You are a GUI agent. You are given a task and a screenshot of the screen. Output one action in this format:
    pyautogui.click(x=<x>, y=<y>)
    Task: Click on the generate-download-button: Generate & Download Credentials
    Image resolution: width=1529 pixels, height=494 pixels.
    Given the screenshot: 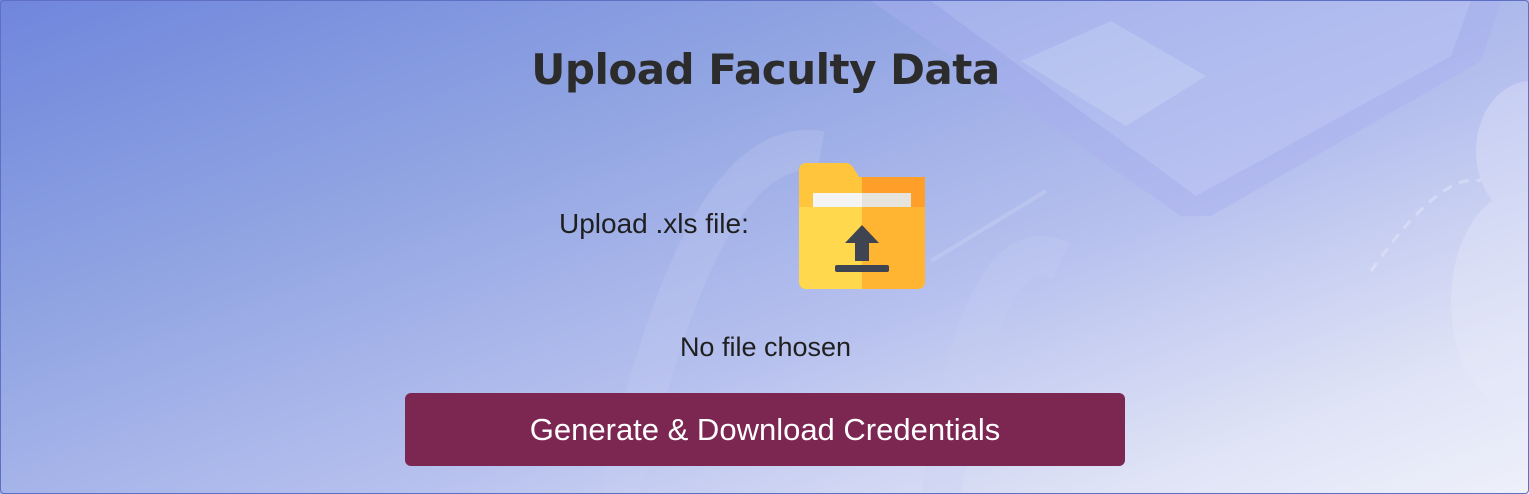 What is the action you would take?
    pyautogui.click(x=765, y=429)
    